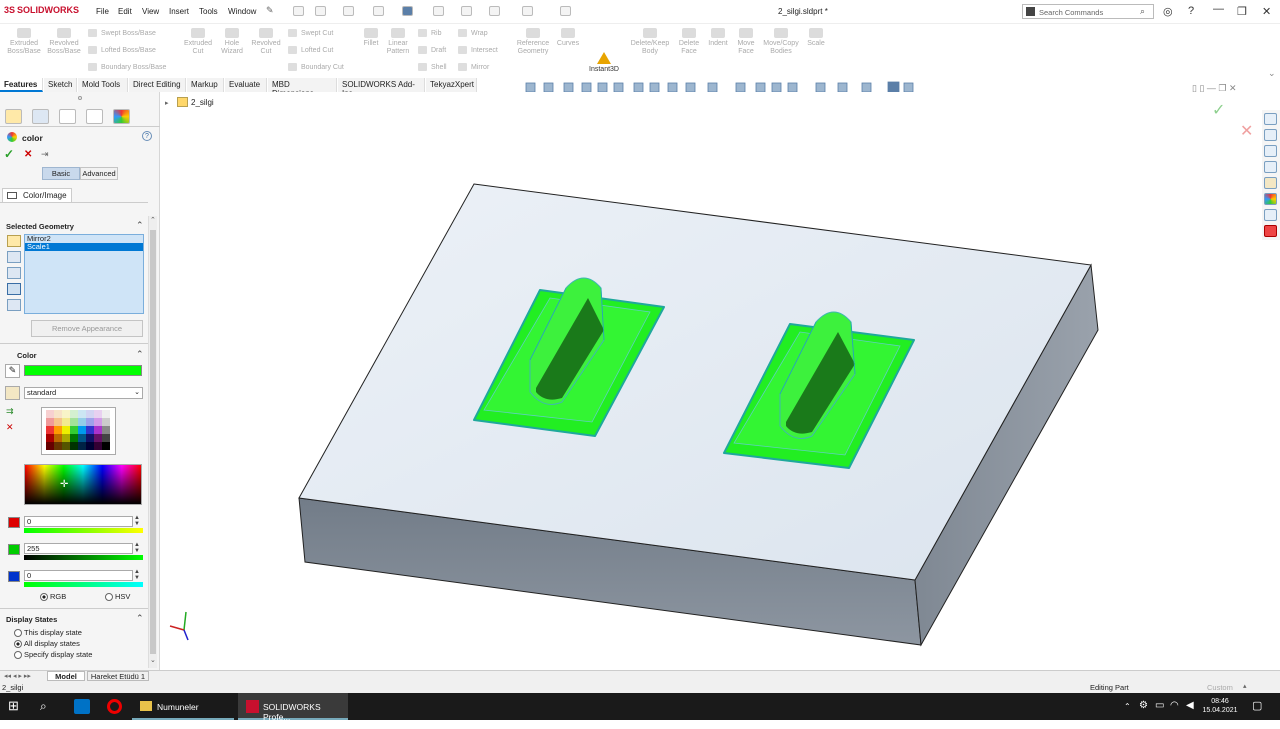 The width and height of the screenshot is (1280, 729). I want to click on configuration-manager-icon, so click(67, 116).